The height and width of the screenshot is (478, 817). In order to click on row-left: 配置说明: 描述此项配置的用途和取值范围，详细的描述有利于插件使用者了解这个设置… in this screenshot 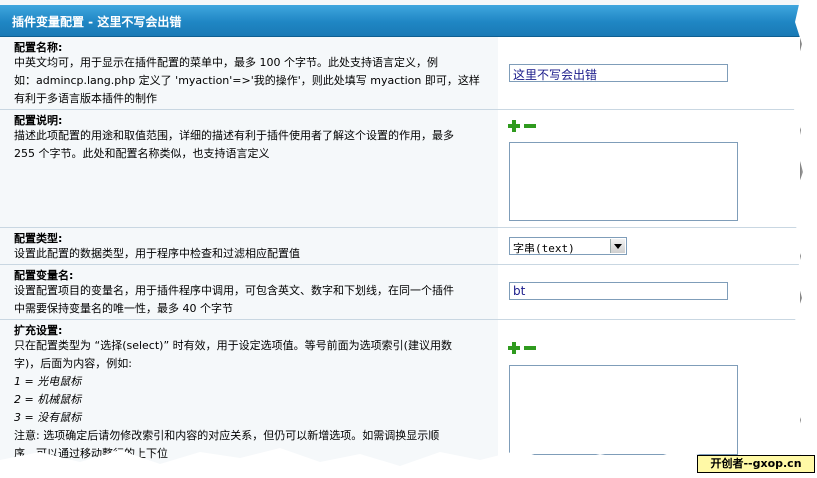, I will do `click(249, 168)`.